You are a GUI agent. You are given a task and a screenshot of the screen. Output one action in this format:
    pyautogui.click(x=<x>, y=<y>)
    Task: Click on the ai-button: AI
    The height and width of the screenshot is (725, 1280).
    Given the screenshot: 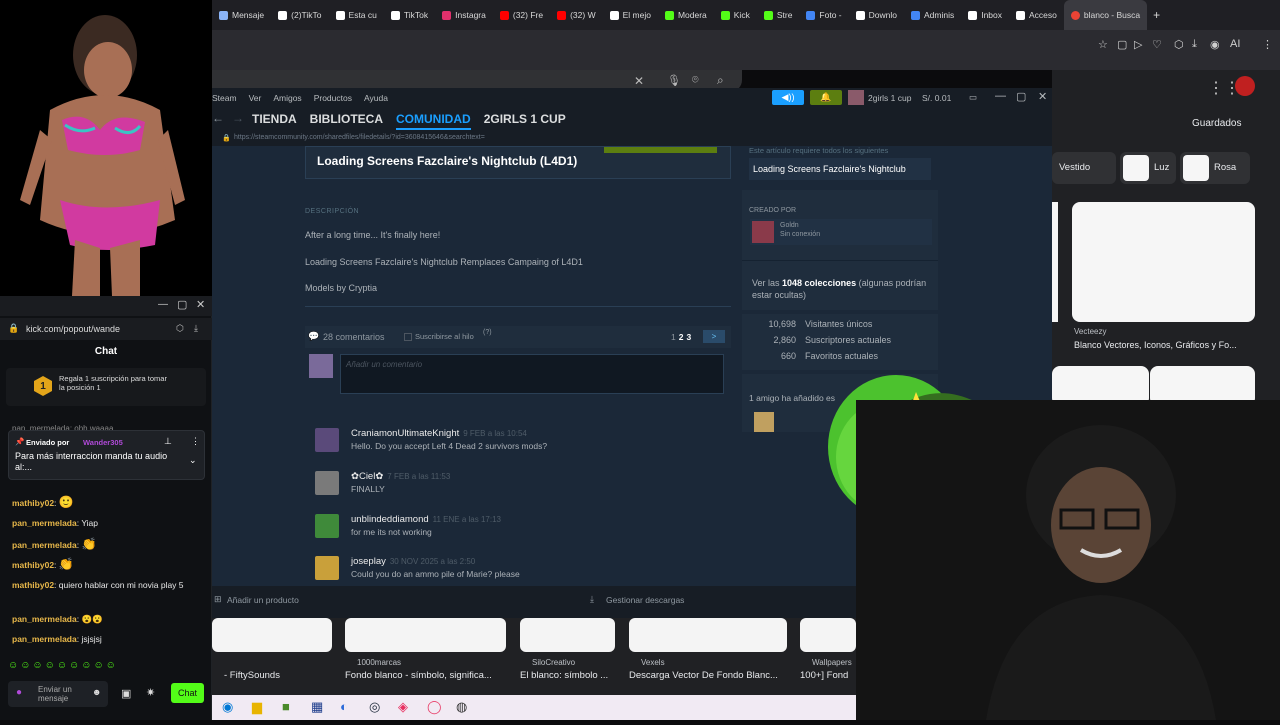 What is the action you would take?
    pyautogui.click(x=1235, y=44)
    